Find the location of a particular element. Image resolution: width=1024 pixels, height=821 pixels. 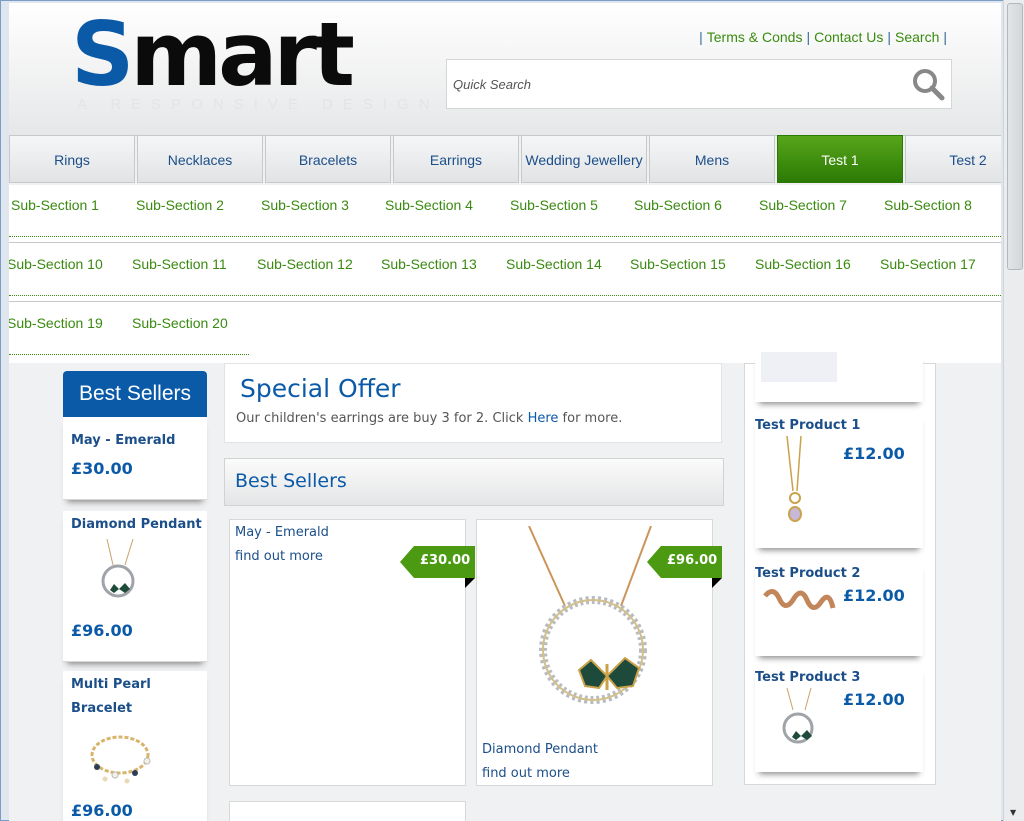

test-product-1-image is located at coordinates (796, 481).